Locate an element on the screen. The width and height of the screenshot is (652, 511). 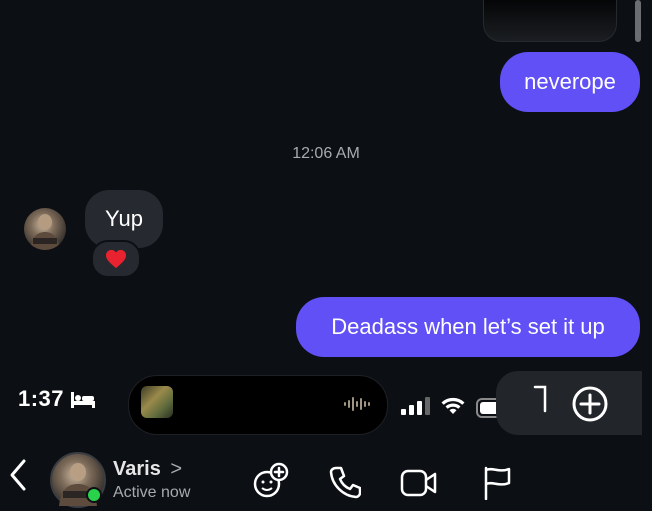
contact-name: Varis is located at coordinates (137, 469).